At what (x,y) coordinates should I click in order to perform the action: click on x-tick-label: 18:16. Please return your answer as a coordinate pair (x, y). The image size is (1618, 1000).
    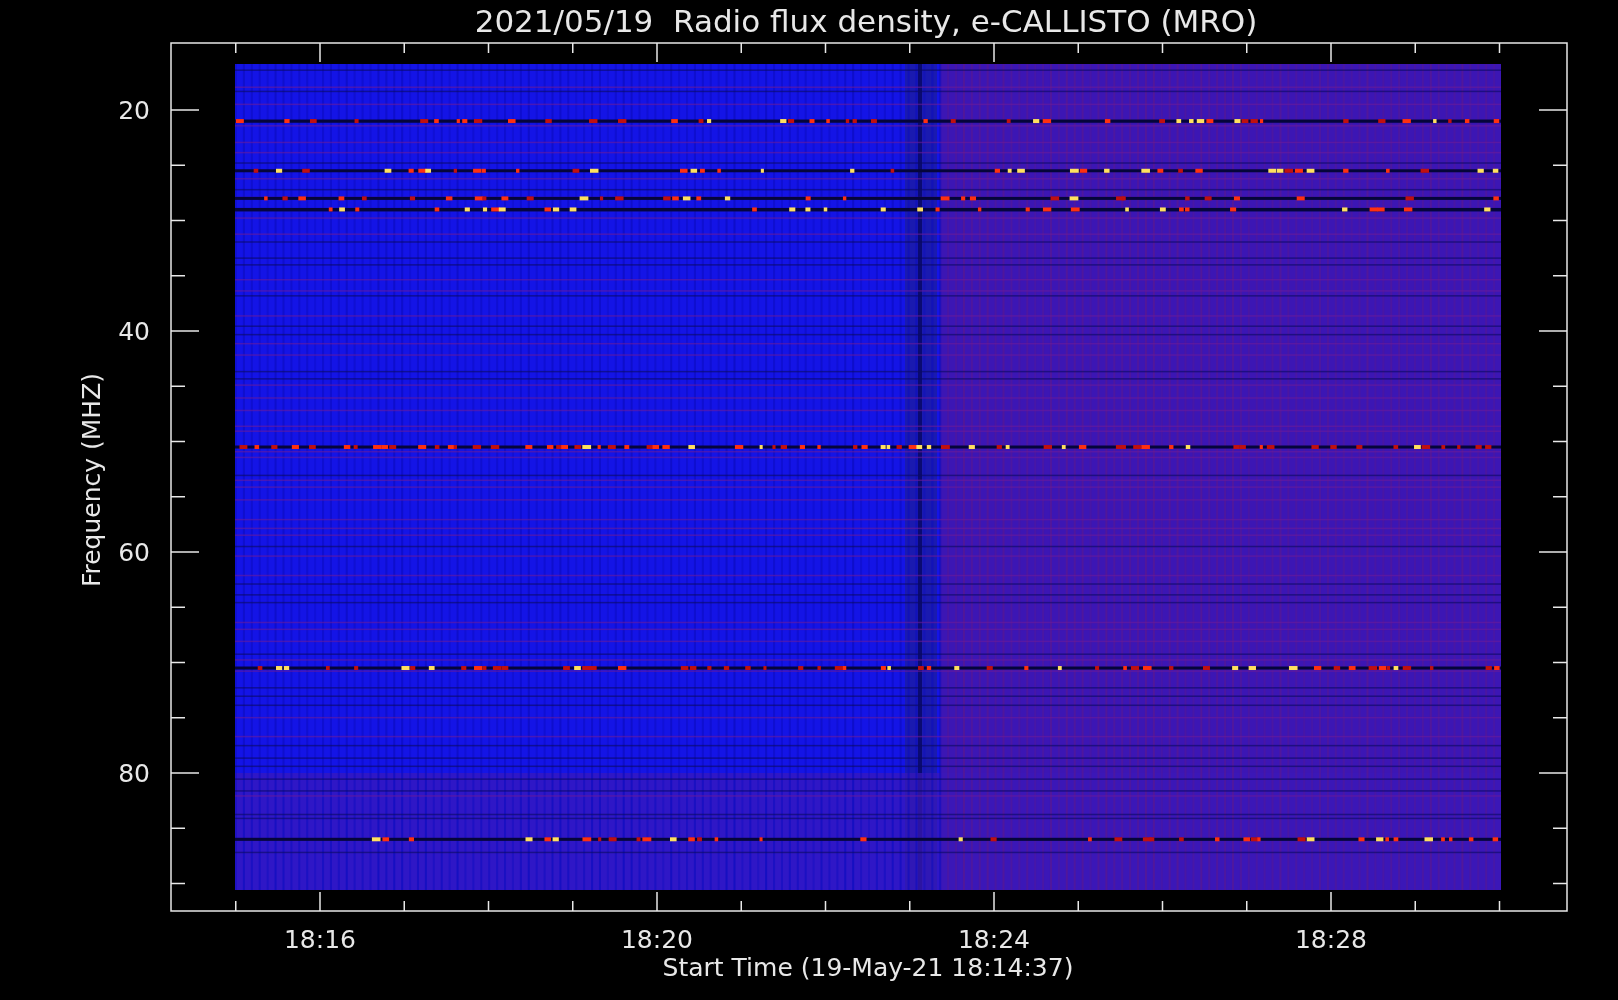
    Looking at the image, I should click on (320, 939).